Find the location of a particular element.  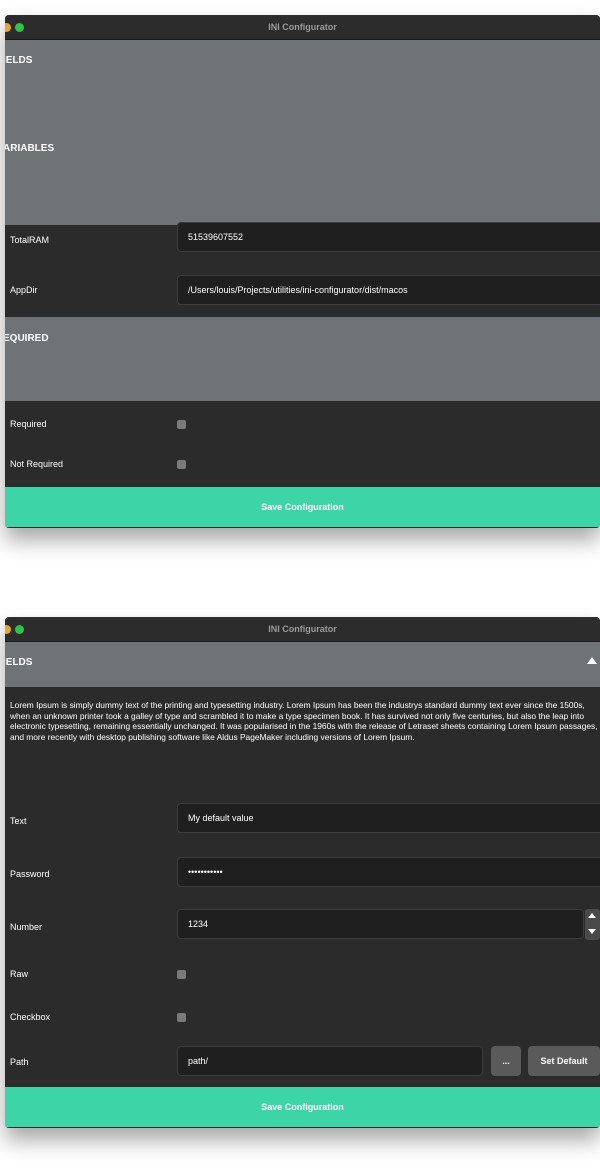

required-section-title: EQUIRED is located at coordinates (27, 338).